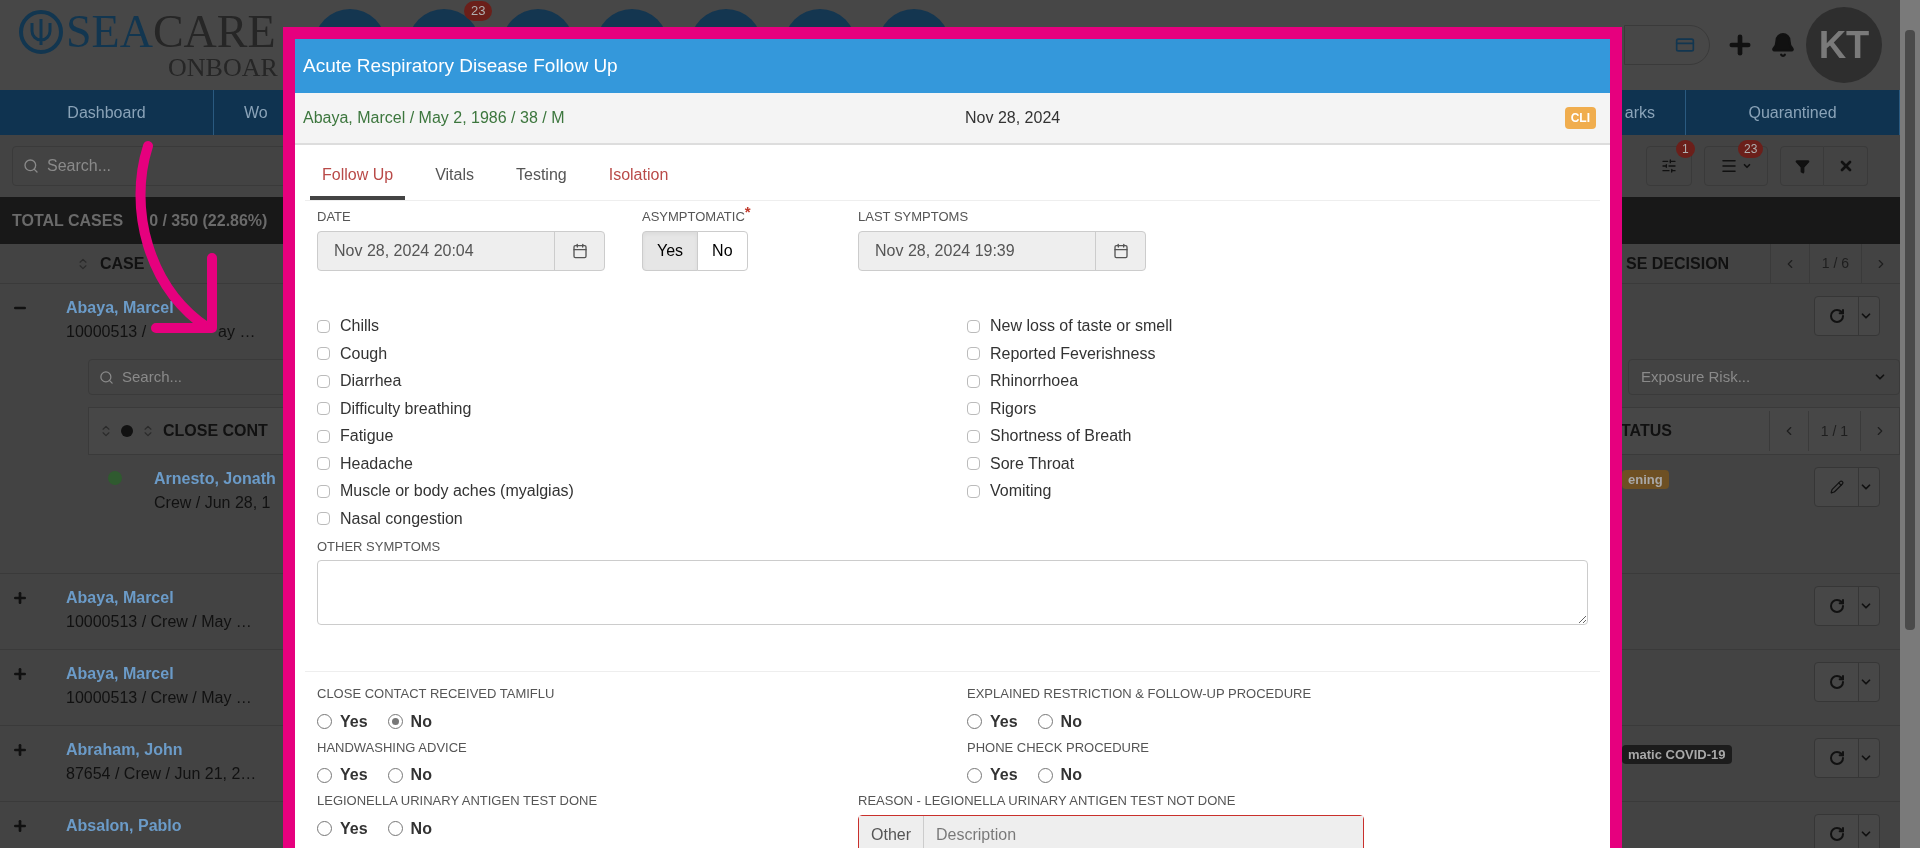 Image resolution: width=1920 pixels, height=848 pixels. Describe the element at coordinates (68, 220) in the screenshot. I see `totals-text: TOTAL CASES` at that location.